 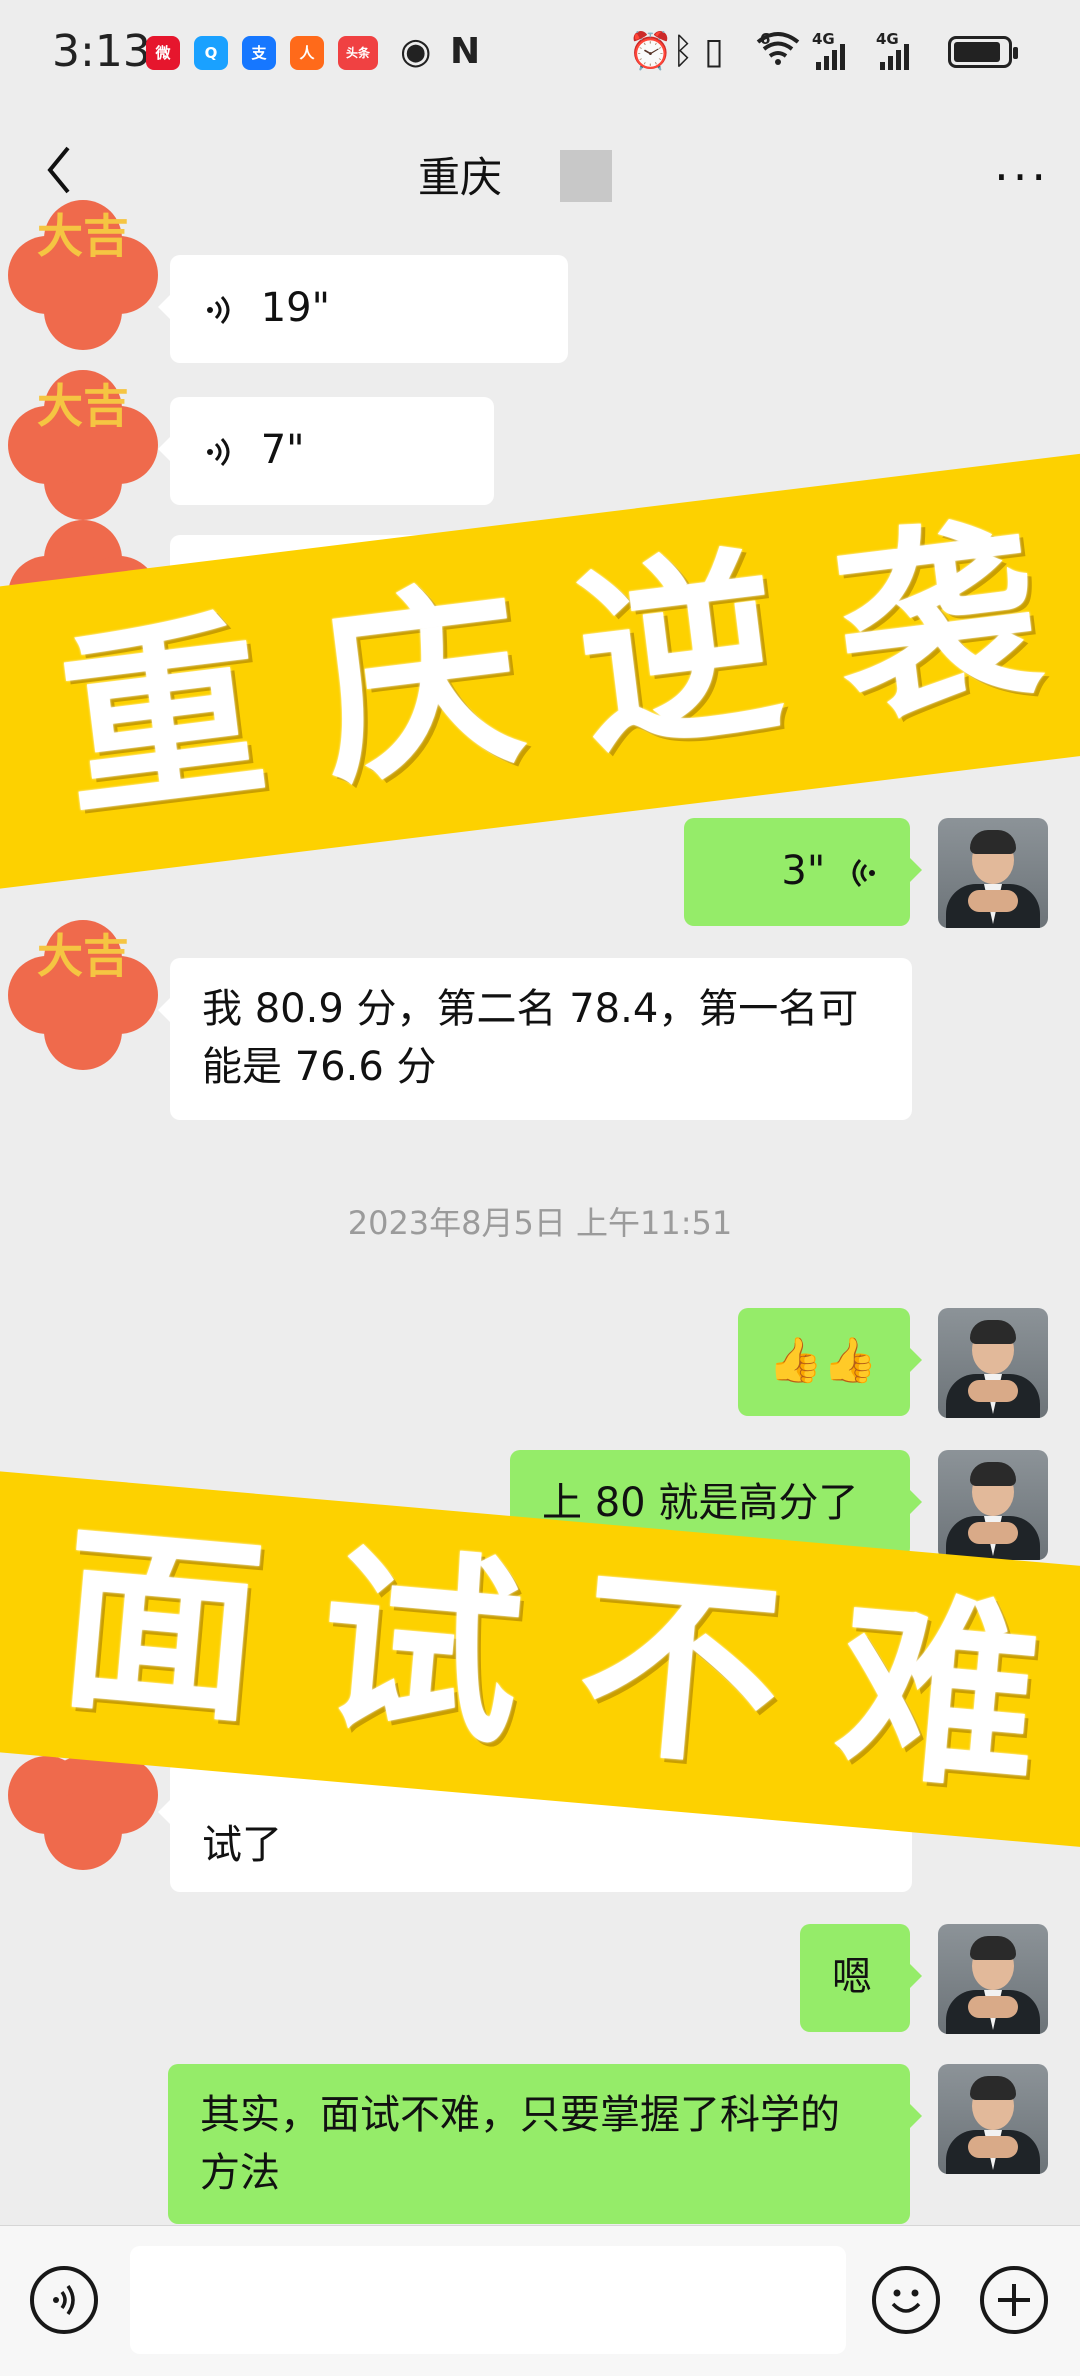 I want to click on voice-message: 19", so click(x=363, y=309).